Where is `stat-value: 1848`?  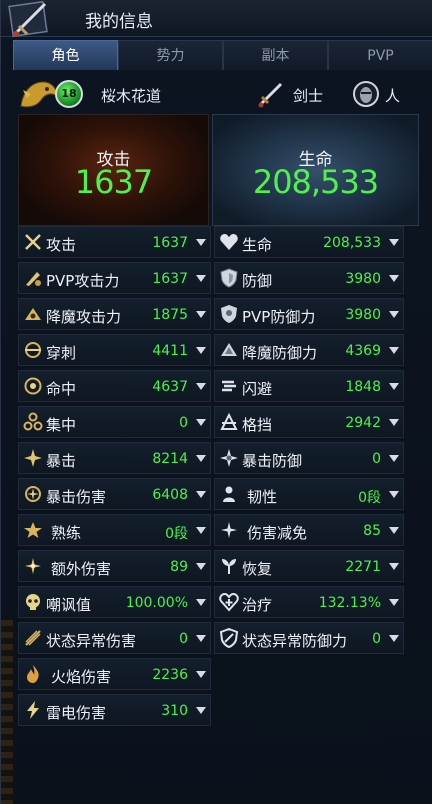 stat-value: 1848 is located at coordinates (363, 387).